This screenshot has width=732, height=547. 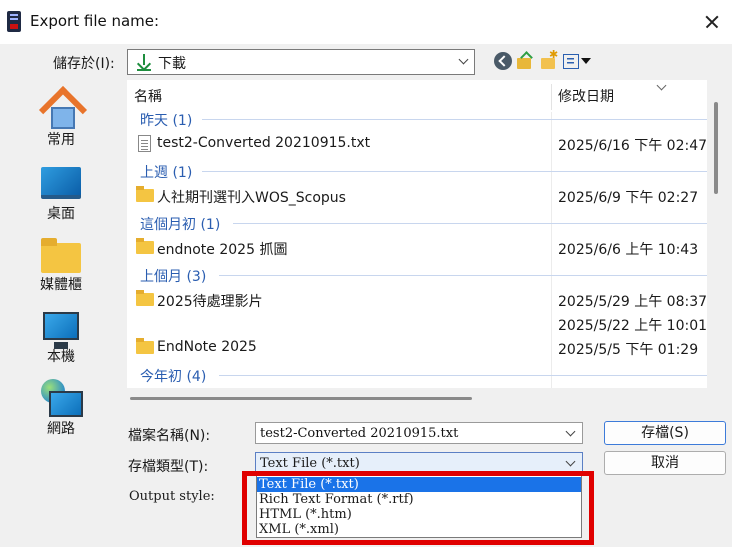 What do you see at coordinates (61, 285) in the screenshot?
I see `place-label: 媒體櫃` at bounding box center [61, 285].